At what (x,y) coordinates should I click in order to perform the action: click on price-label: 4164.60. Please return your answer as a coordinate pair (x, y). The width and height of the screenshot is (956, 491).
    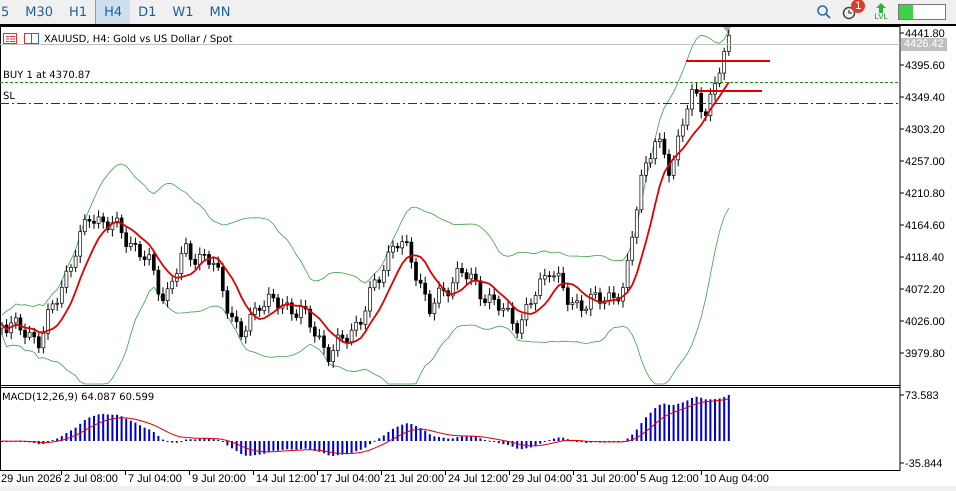
    Looking at the image, I should click on (925, 226).